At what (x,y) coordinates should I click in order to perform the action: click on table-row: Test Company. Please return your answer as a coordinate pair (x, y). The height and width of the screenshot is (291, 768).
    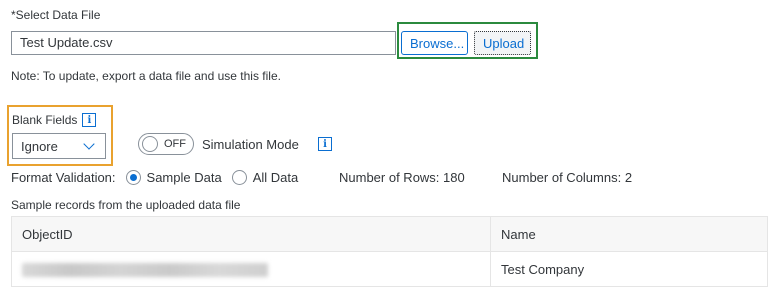
    Looking at the image, I should click on (389, 269).